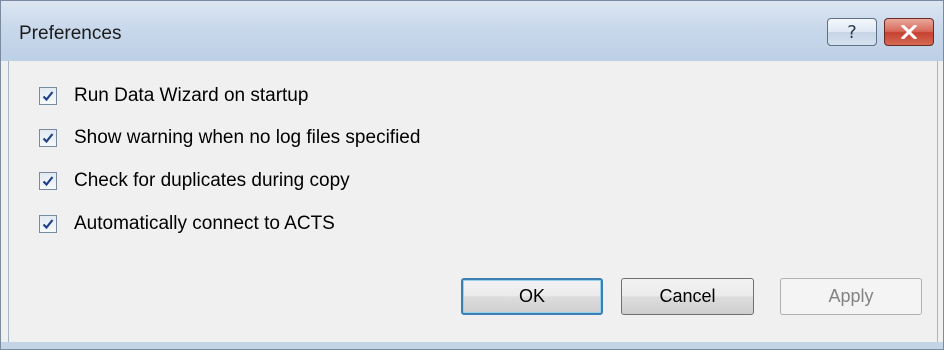  I want to click on window-bottom-border, so click(472, 345).